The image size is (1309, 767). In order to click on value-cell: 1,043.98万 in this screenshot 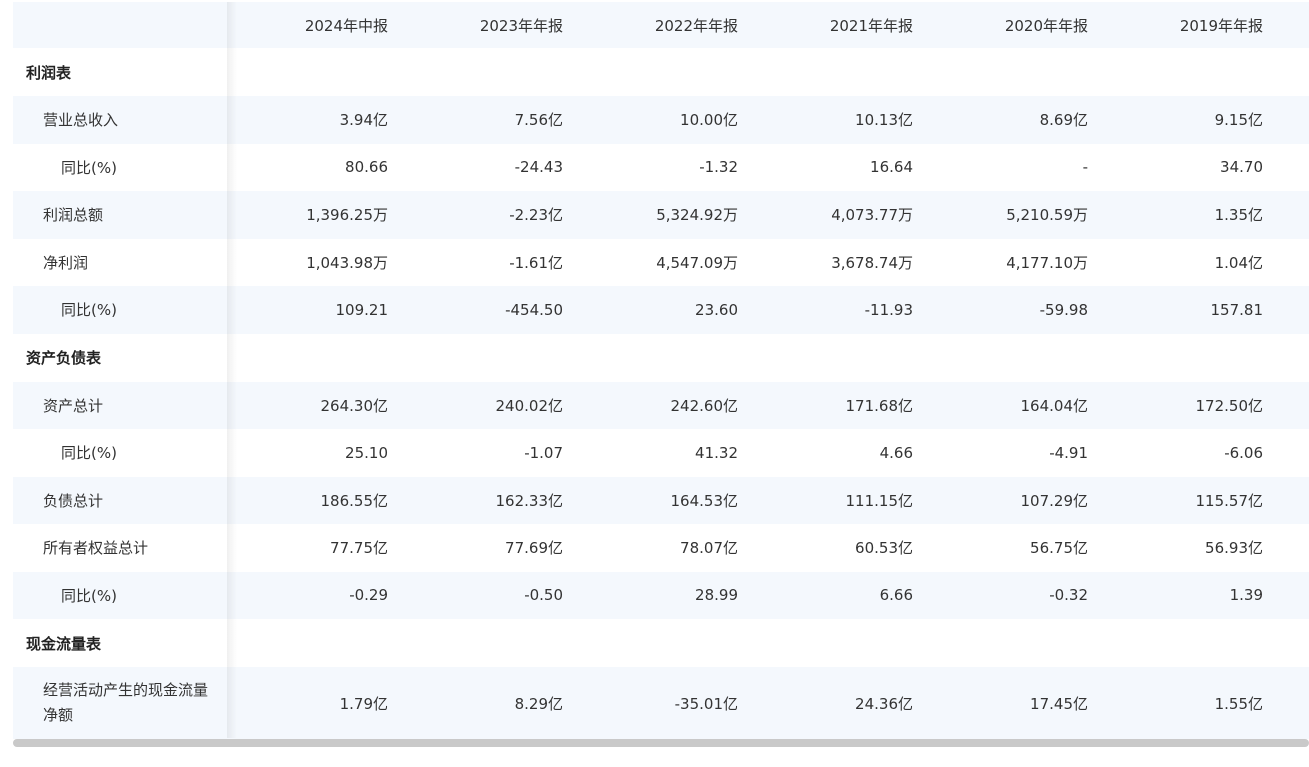, I will do `click(347, 262)`.